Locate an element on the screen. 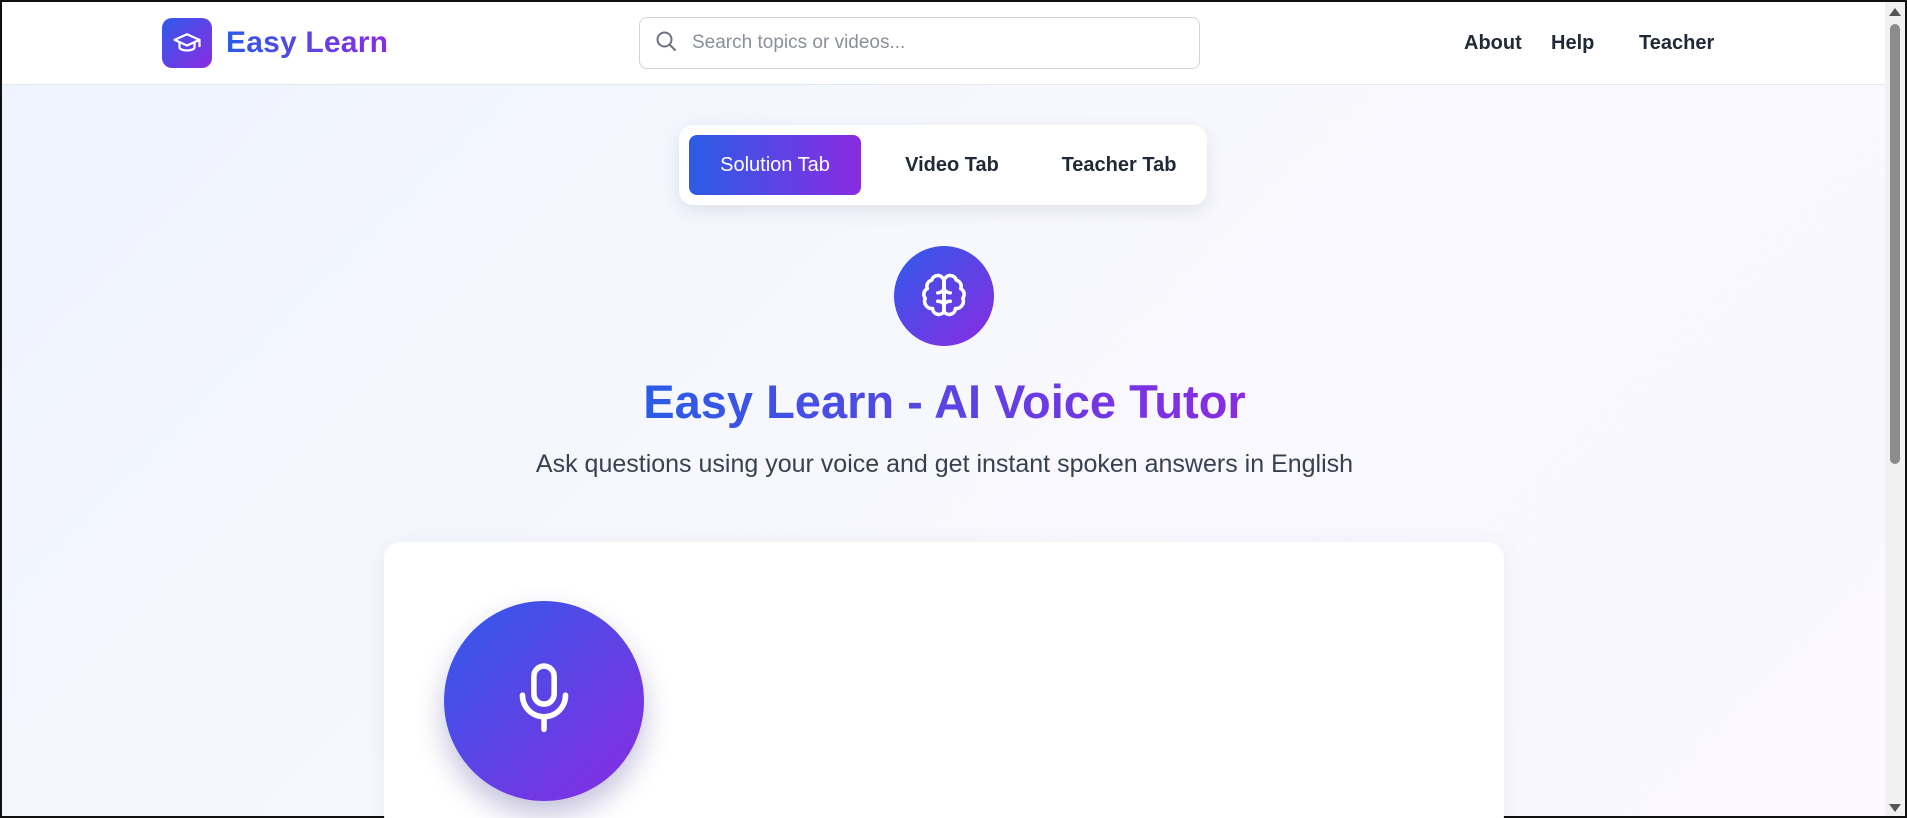 This screenshot has width=1907, height=818. page-scrollbar is located at coordinates (1895, 409).